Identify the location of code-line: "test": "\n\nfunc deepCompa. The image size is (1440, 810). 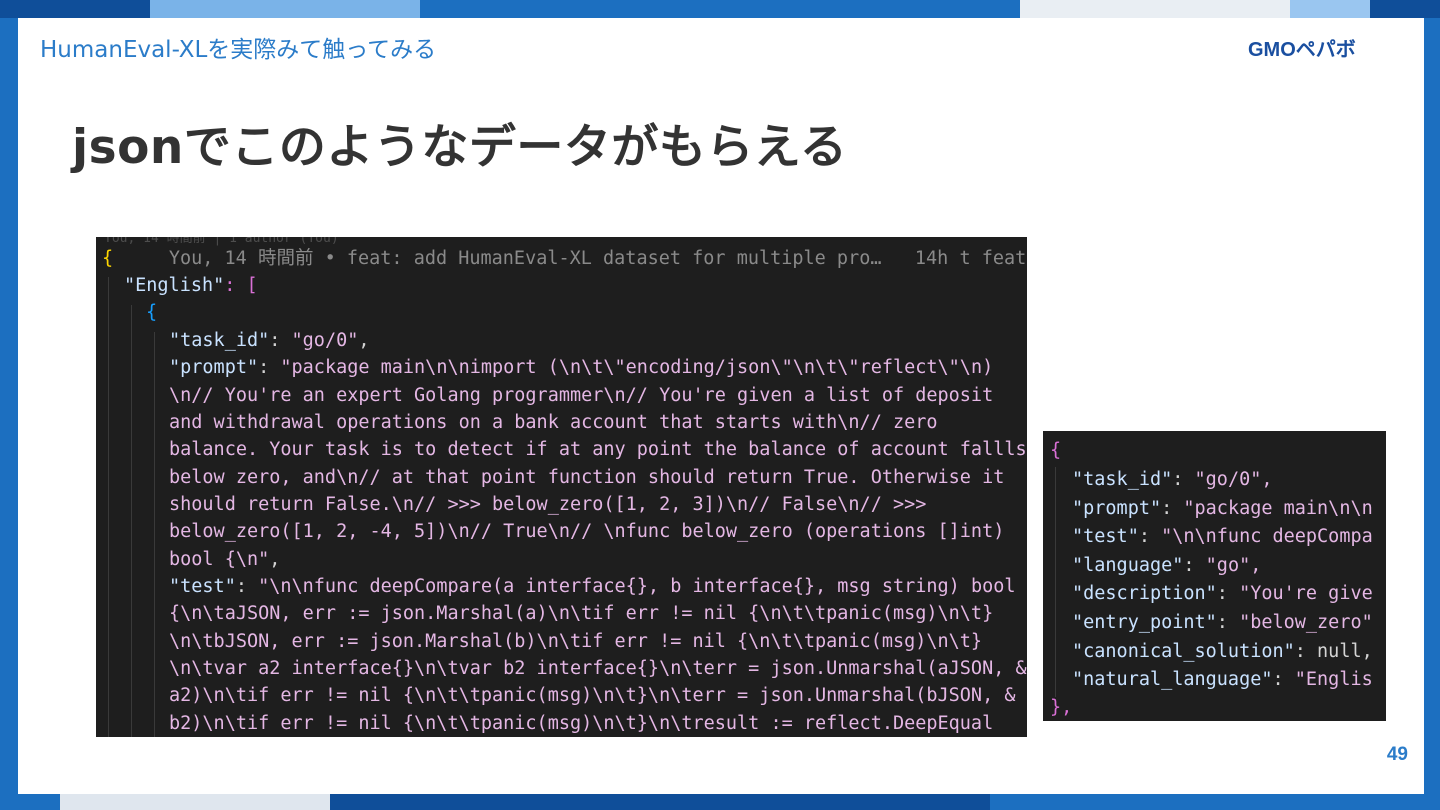
(1222, 537).